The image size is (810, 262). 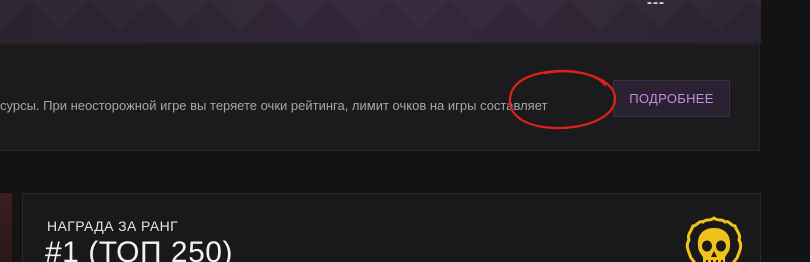 I want to click on banner-dashes: ---, so click(x=656, y=5).